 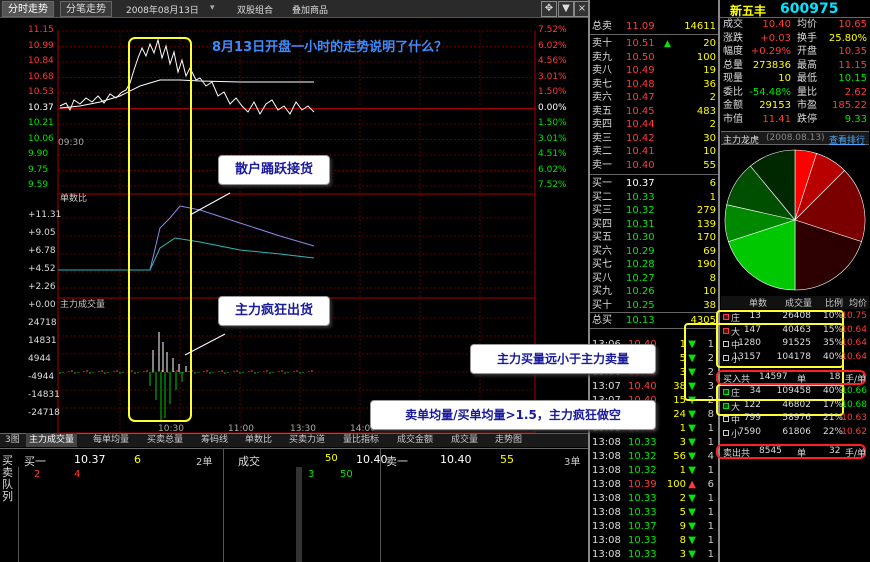 I want to click on stat-value: 11.41, so click(x=776, y=119).